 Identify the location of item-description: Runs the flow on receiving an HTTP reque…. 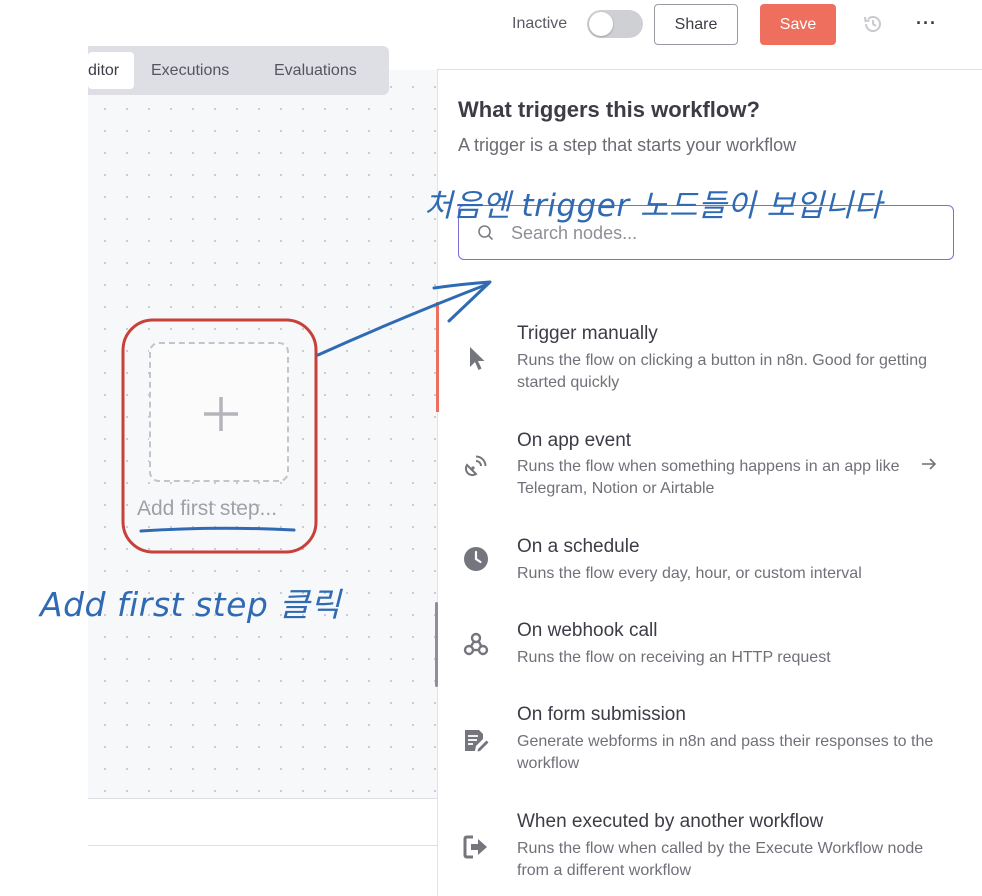
(674, 657).